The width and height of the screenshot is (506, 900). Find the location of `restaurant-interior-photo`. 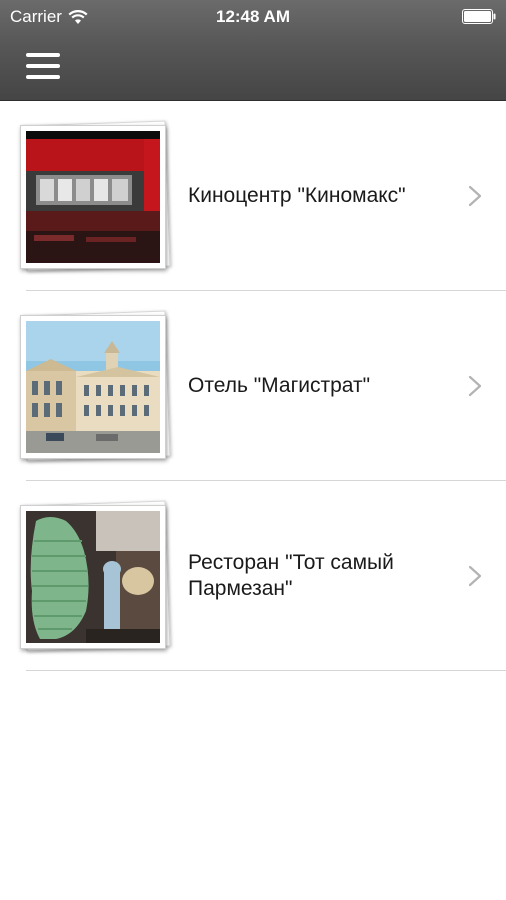

restaurant-interior-photo is located at coordinates (93, 577).